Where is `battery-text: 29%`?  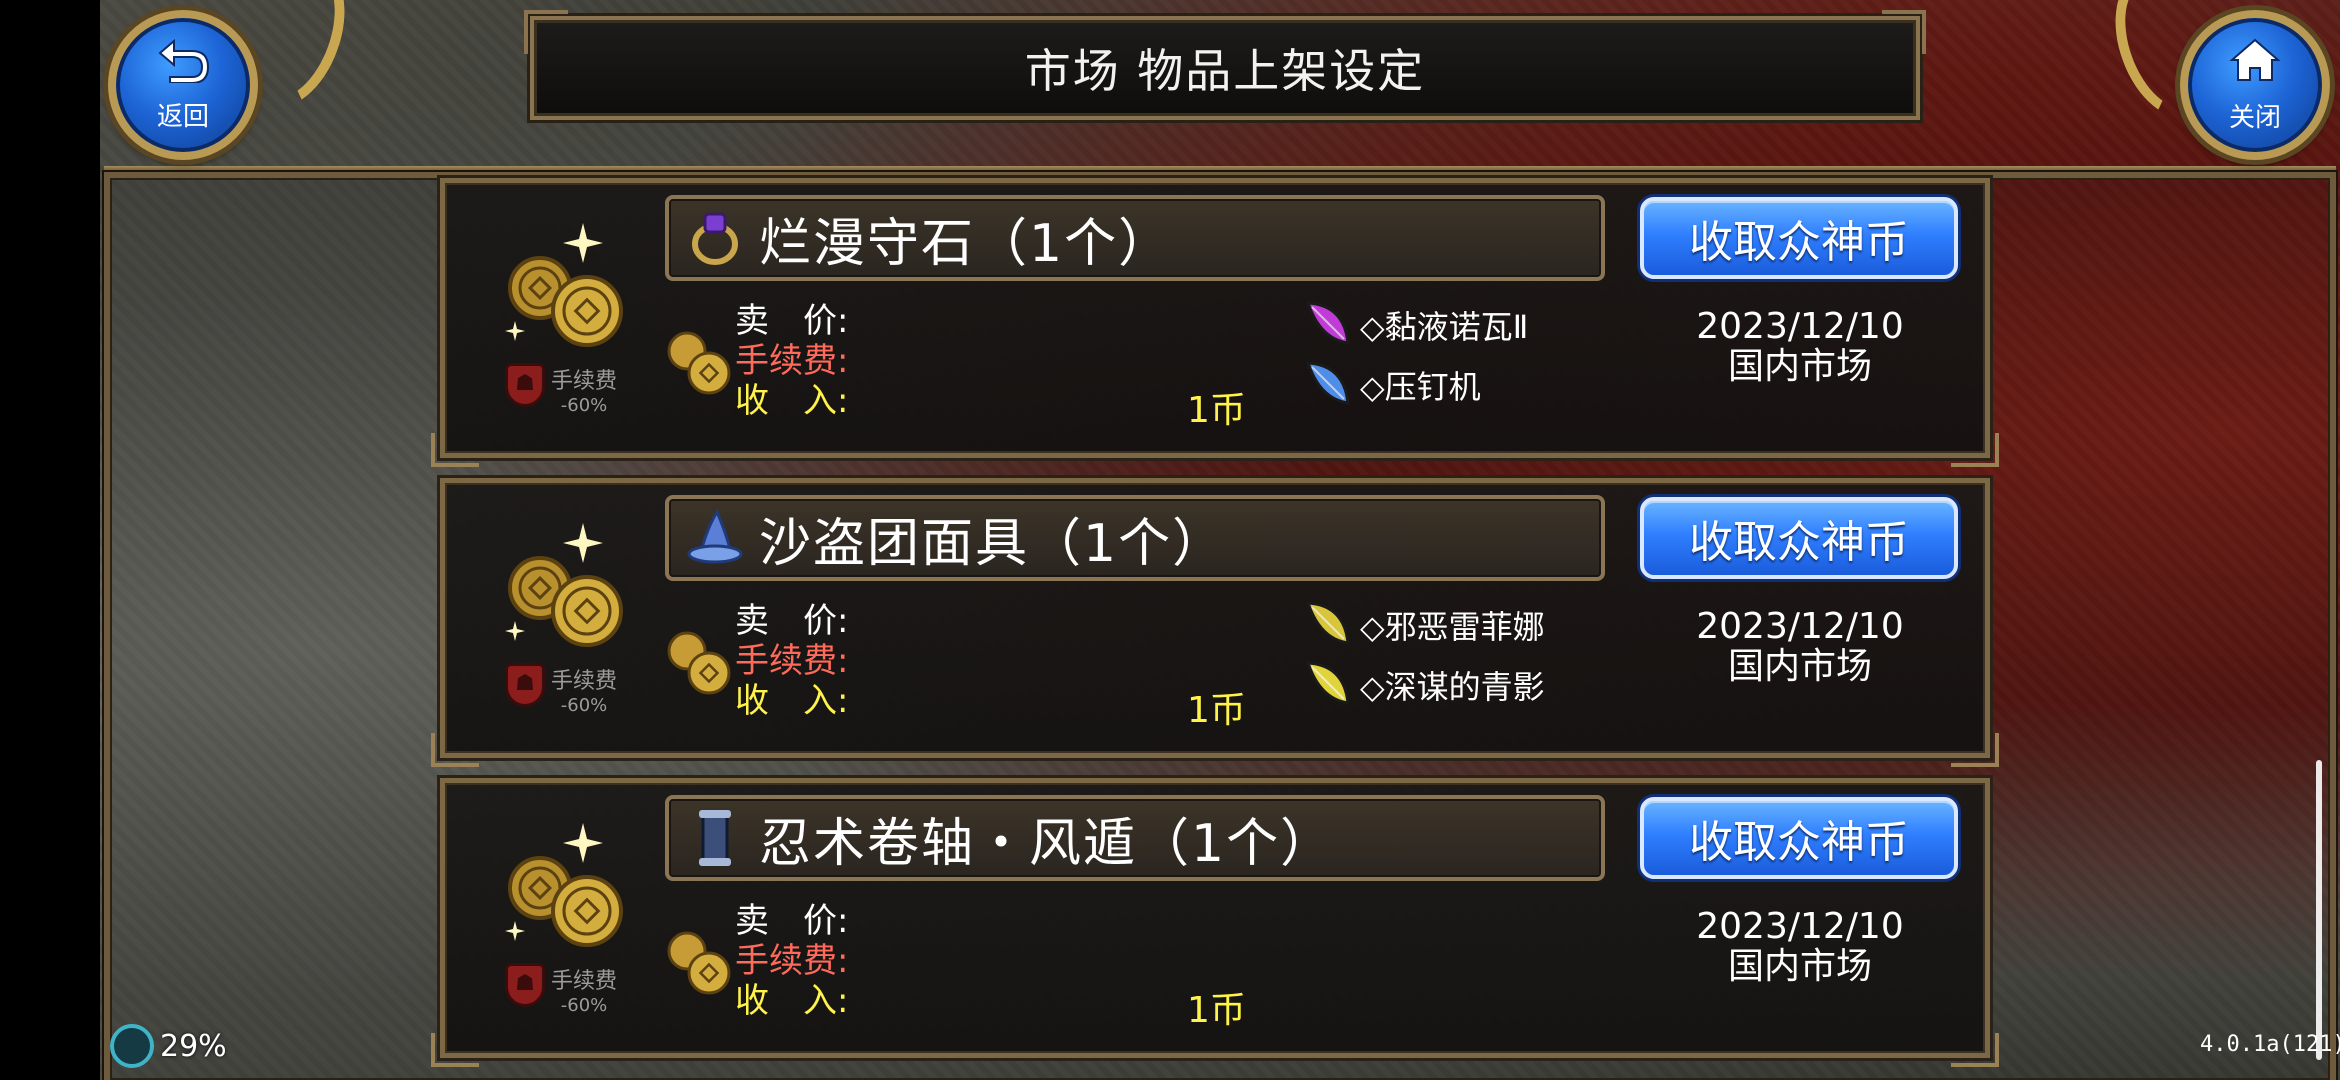 battery-text: 29% is located at coordinates (193, 1046).